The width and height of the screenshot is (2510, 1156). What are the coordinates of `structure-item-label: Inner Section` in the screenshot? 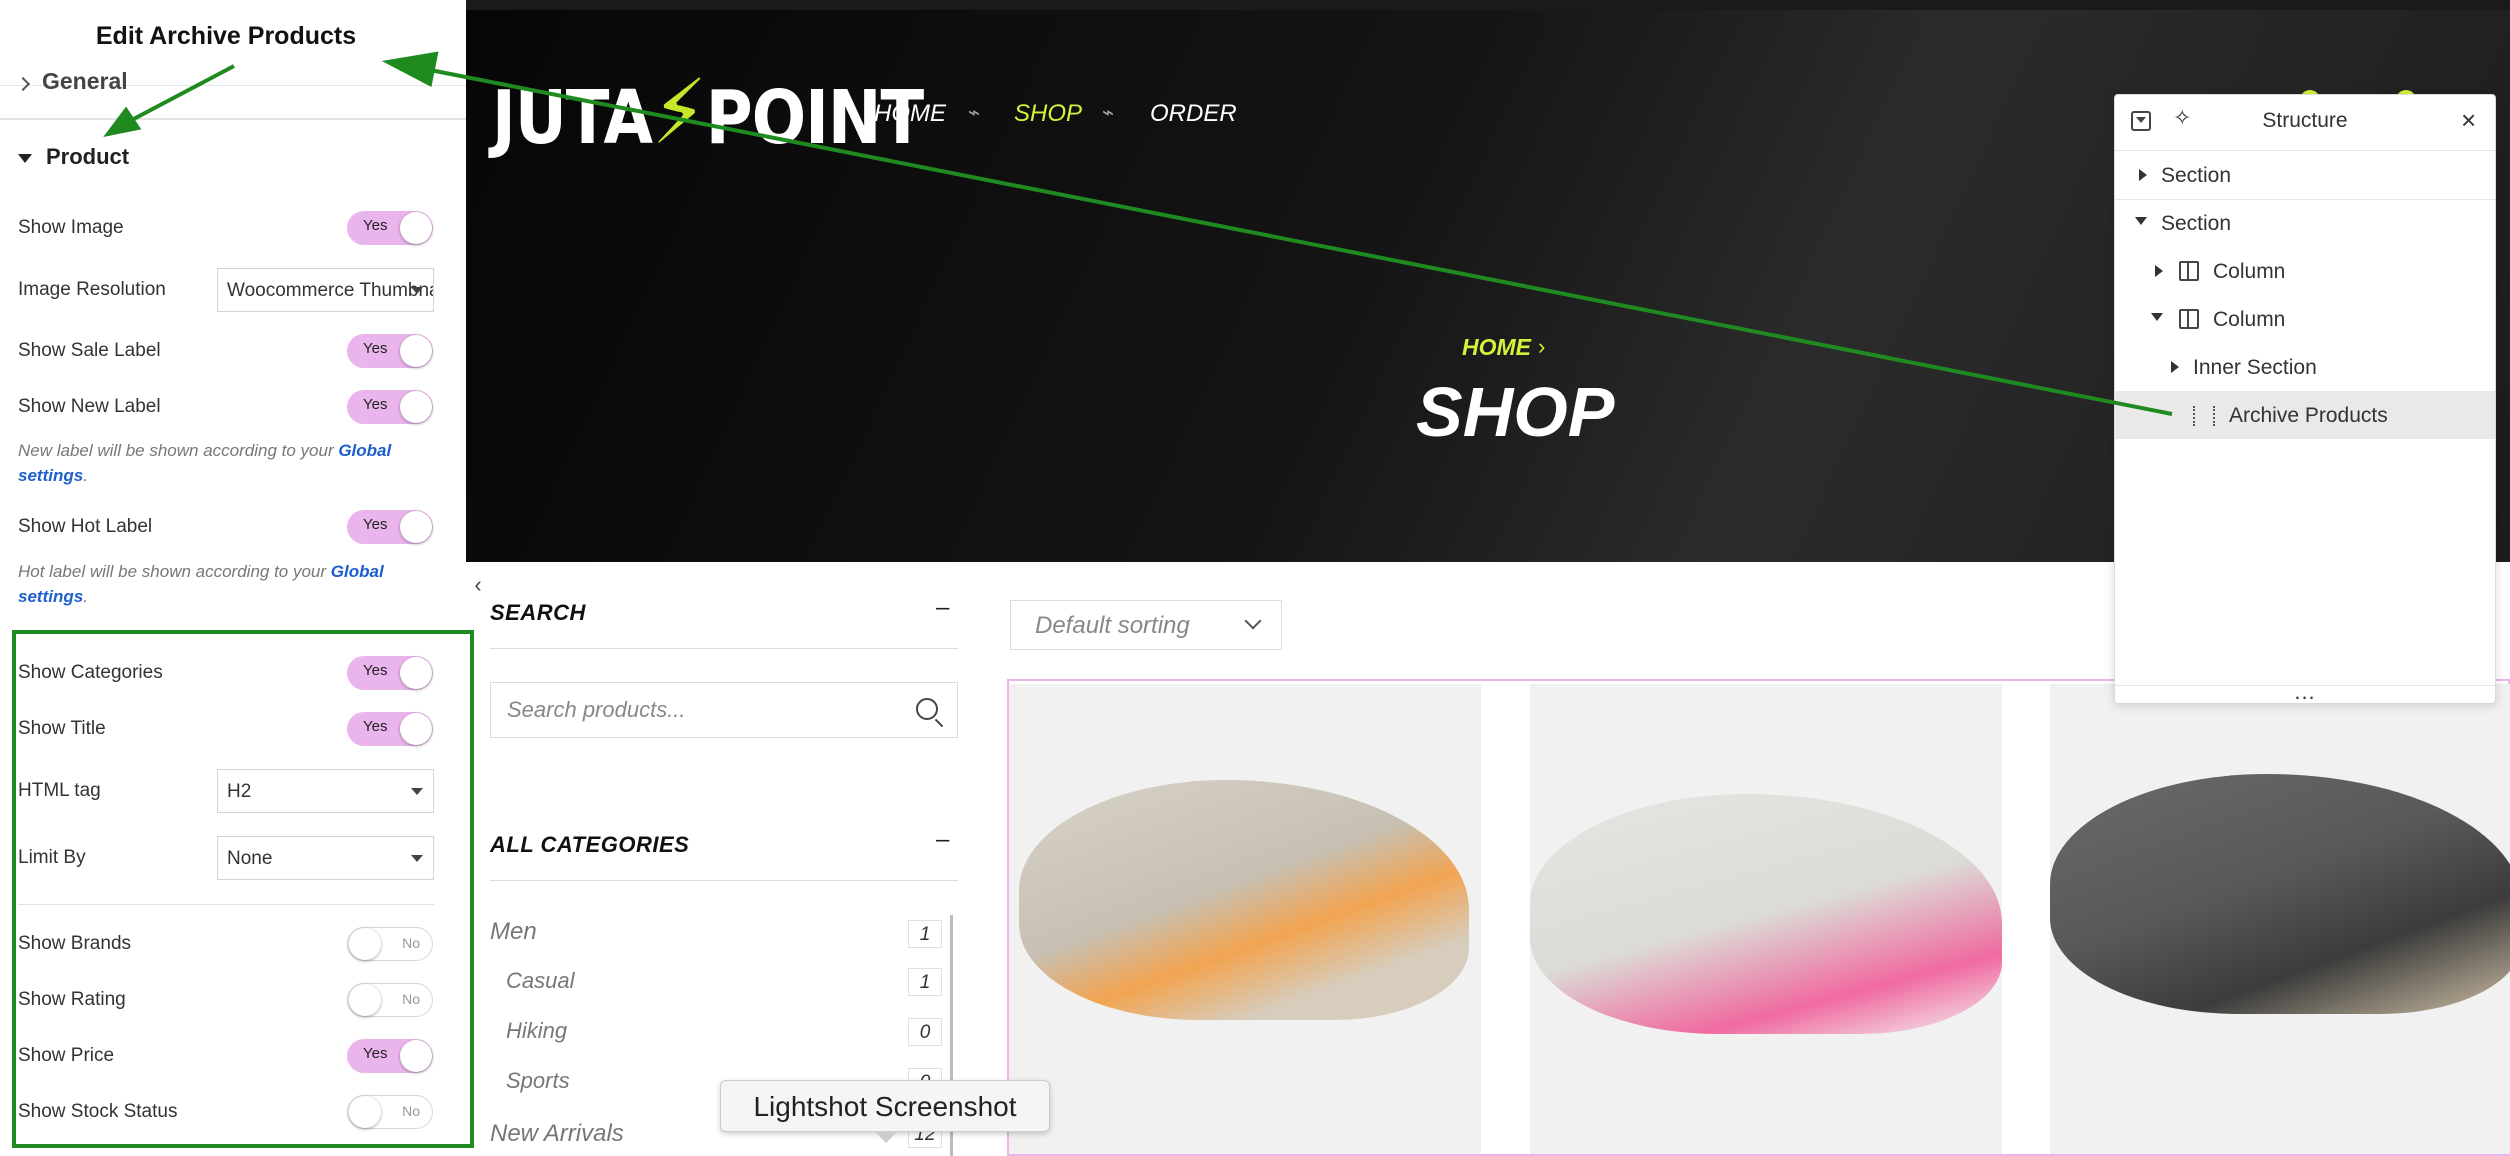 It's located at (2255, 367).